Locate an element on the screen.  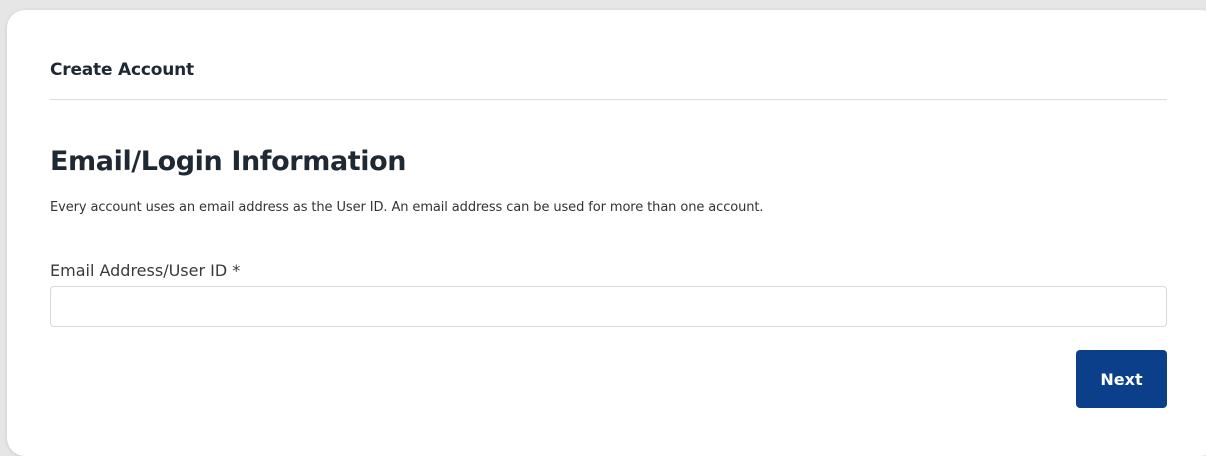
card-header-title: Create Account is located at coordinates (122, 70).